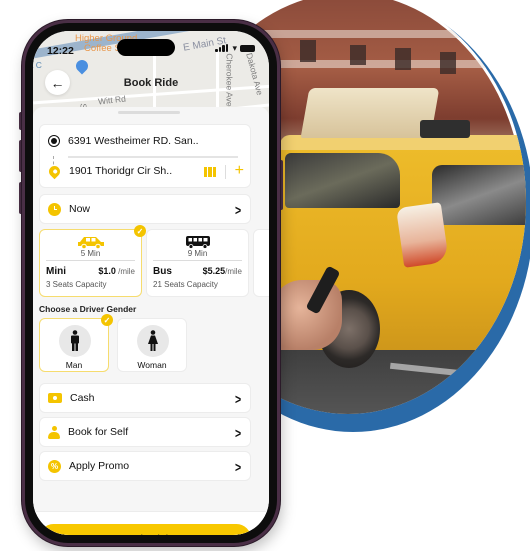 This screenshot has height=551, width=530. Describe the element at coordinates (54, 209) in the screenshot. I see `clock-icon` at that location.